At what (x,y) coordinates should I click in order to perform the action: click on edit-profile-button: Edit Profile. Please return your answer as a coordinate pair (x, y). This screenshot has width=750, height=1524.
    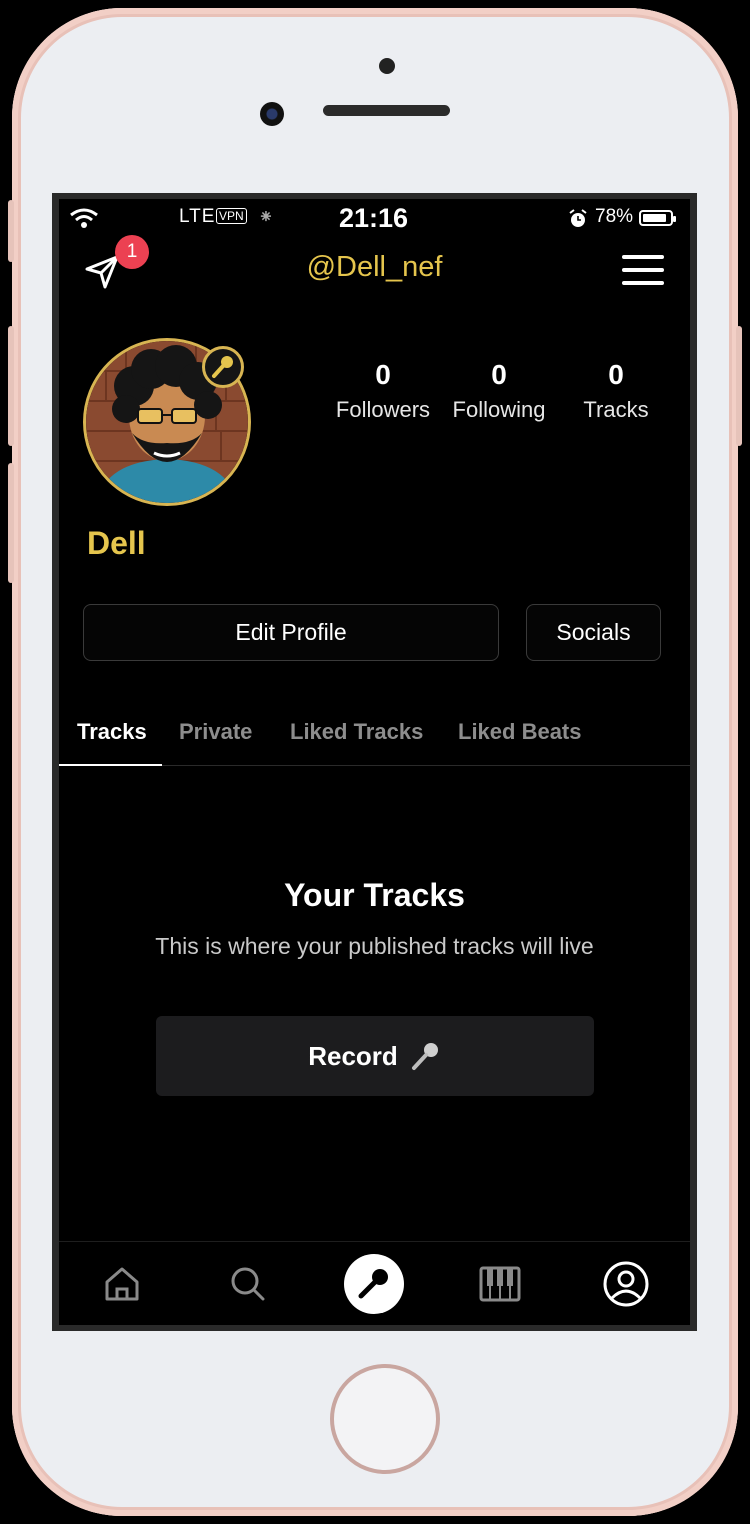
    Looking at the image, I should click on (291, 632).